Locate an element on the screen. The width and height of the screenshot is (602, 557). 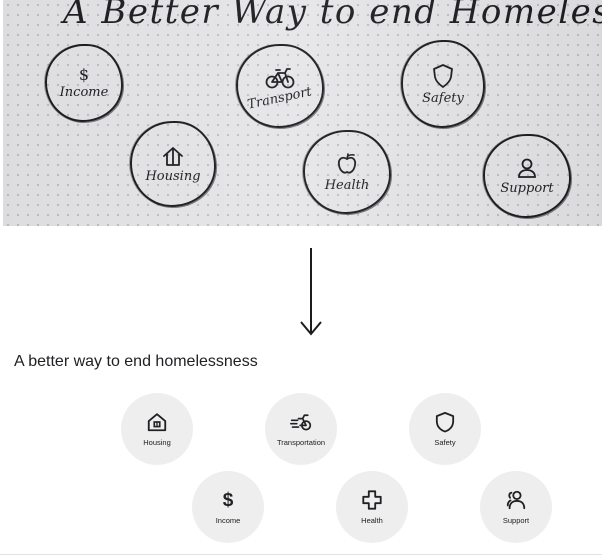
category-card-health: Health is located at coordinates (372, 507).